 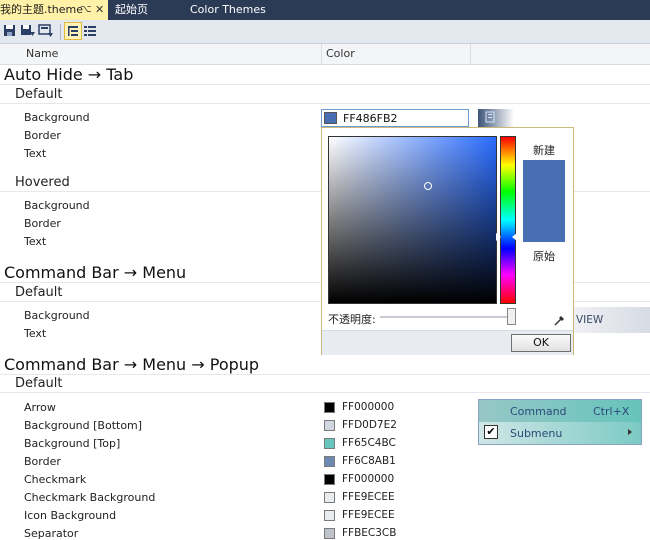 I want to click on tab-color-themes: Color Themes, so click(x=228, y=10).